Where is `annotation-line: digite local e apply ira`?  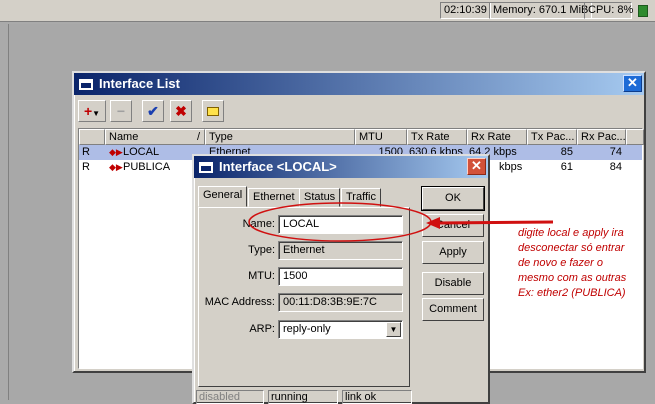 annotation-line: digite local e apply ira is located at coordinates (571, 233).